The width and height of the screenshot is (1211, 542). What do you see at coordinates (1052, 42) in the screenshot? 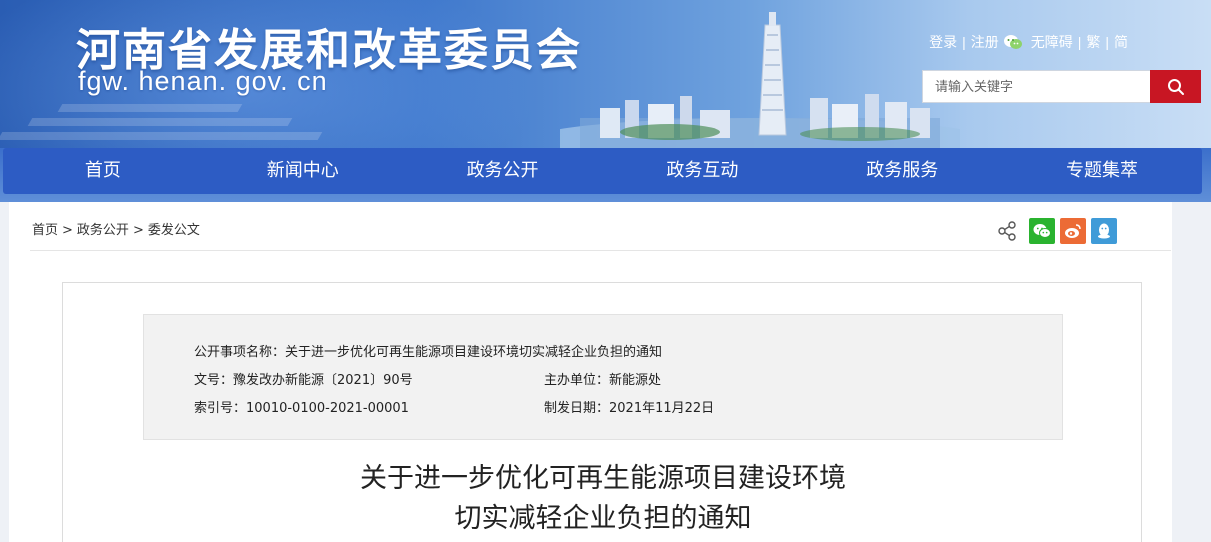
I see `accessibility-link: 无障碍` at bounding box center [1052, 42].